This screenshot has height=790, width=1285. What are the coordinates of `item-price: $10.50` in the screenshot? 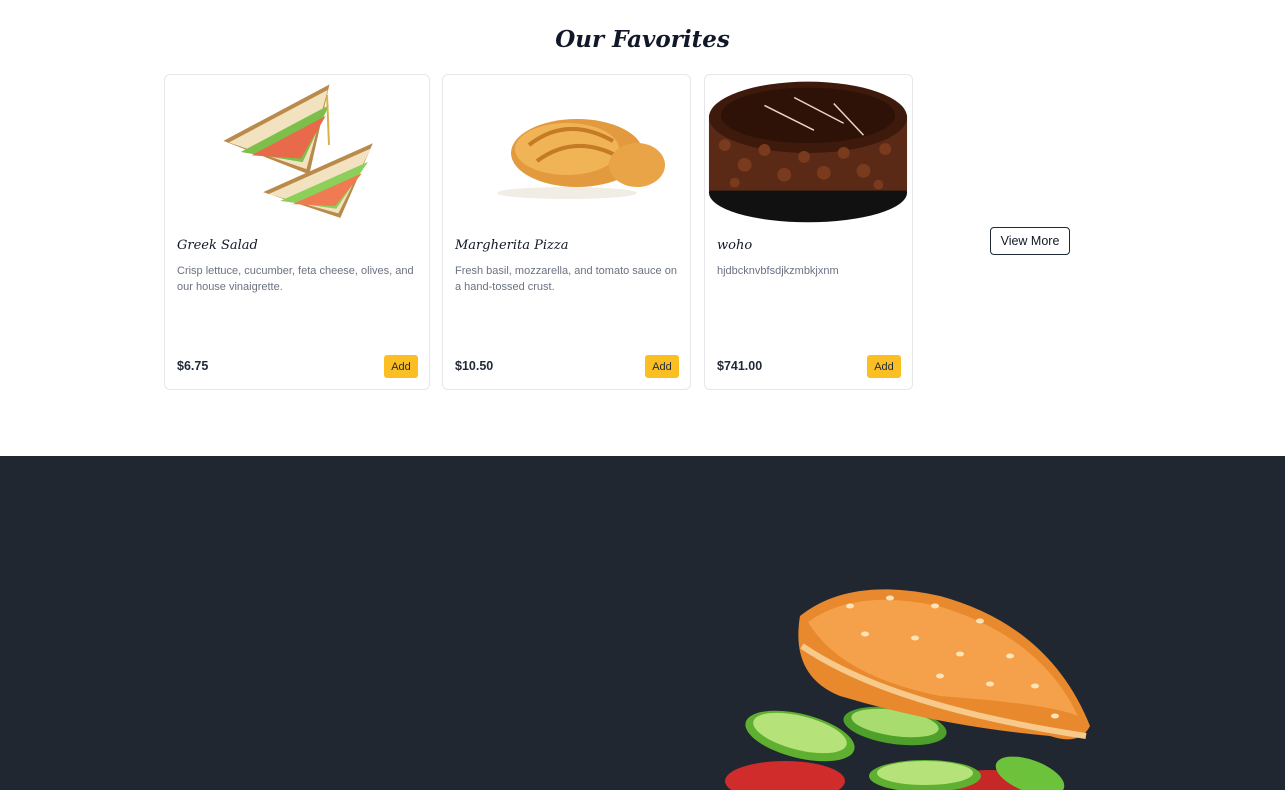 It's located at (474, 366).